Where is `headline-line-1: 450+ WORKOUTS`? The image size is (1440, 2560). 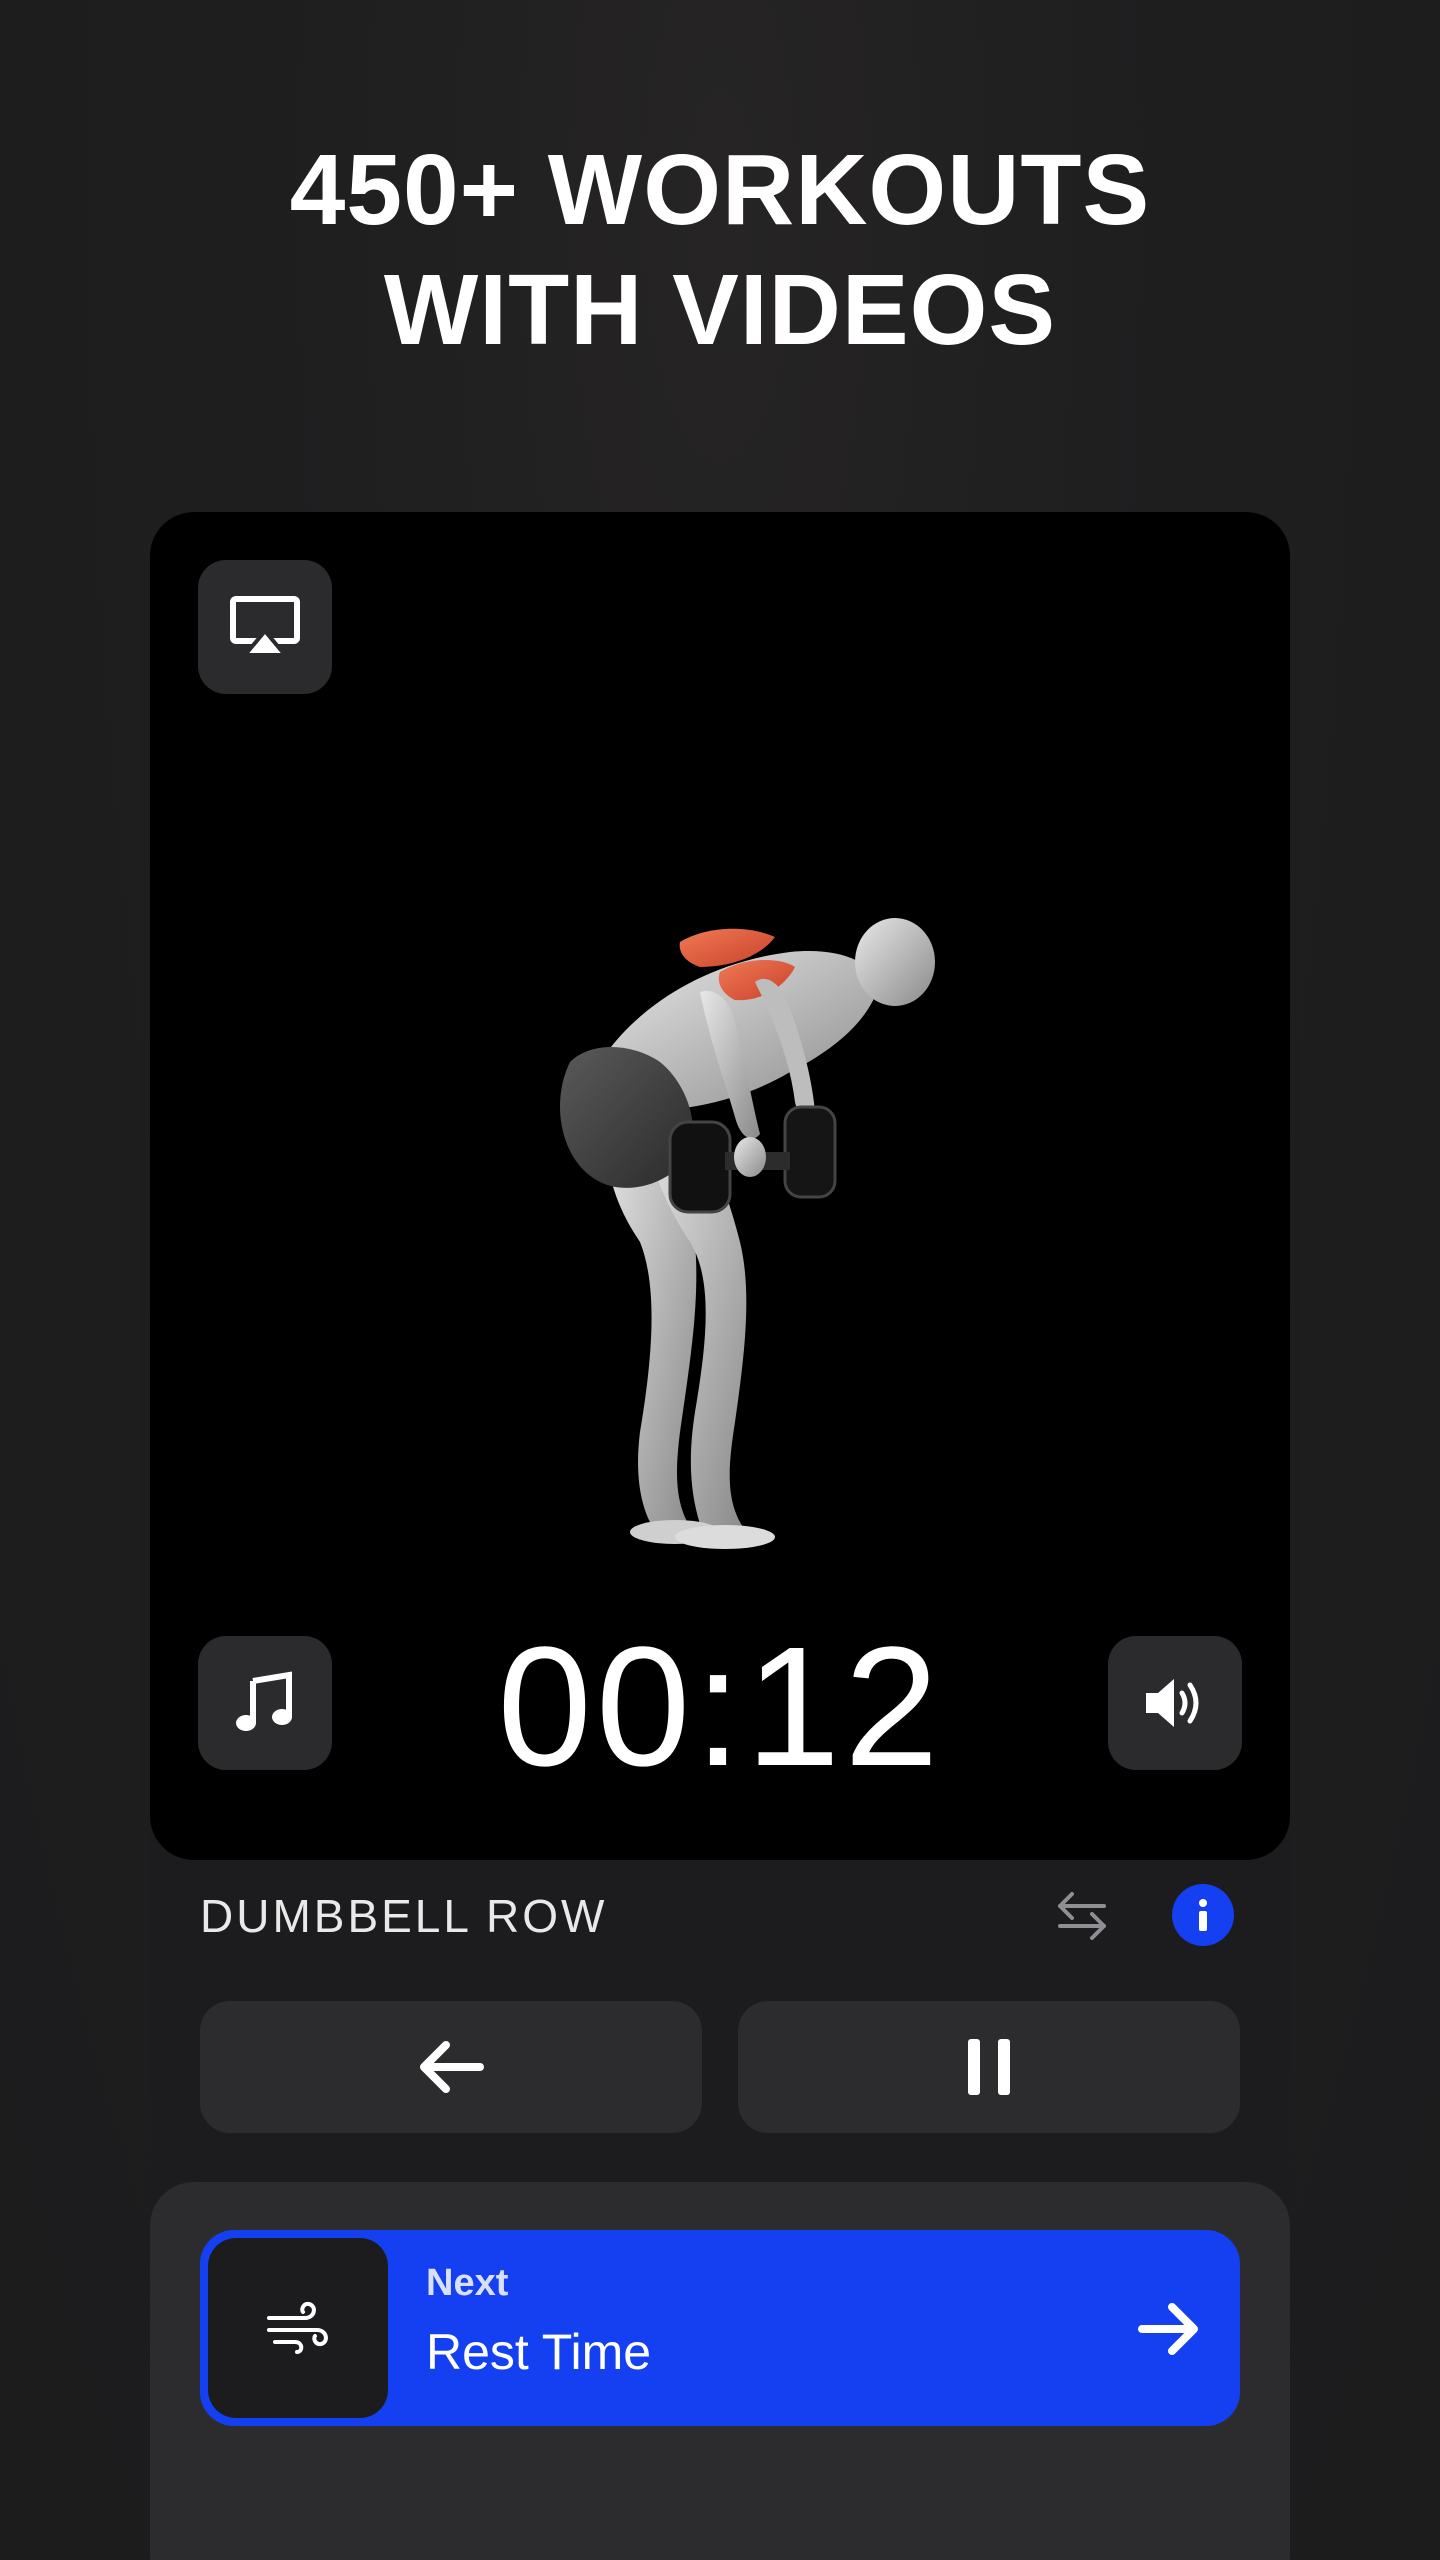 headline-line-1: 450+ WORKOUTS is located at coordinates (720, 190).